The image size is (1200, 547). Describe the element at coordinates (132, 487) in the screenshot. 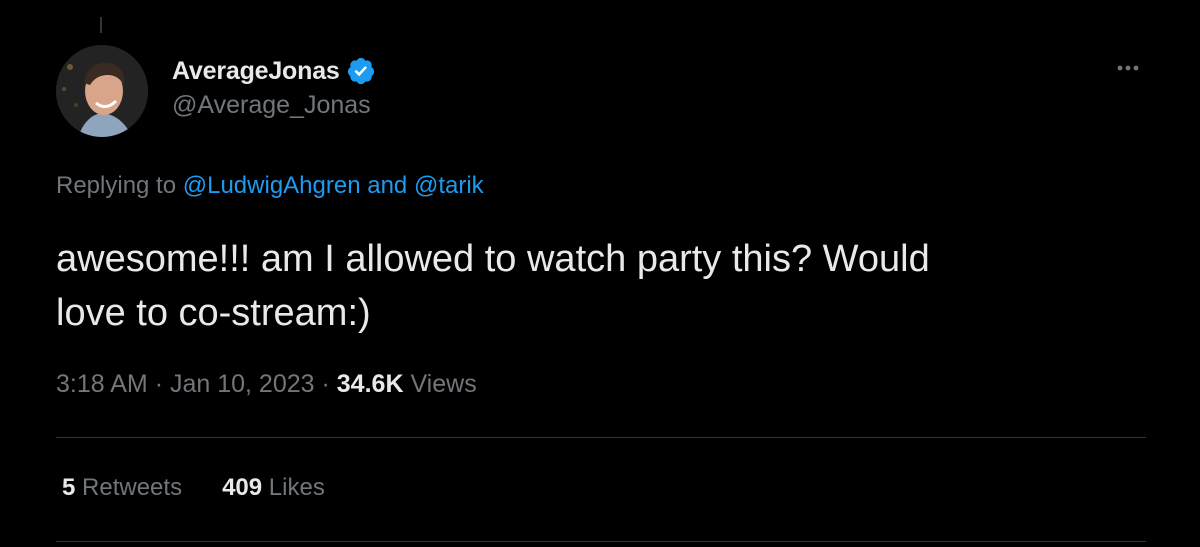

I see `retweets-label: Retweets` at that location.